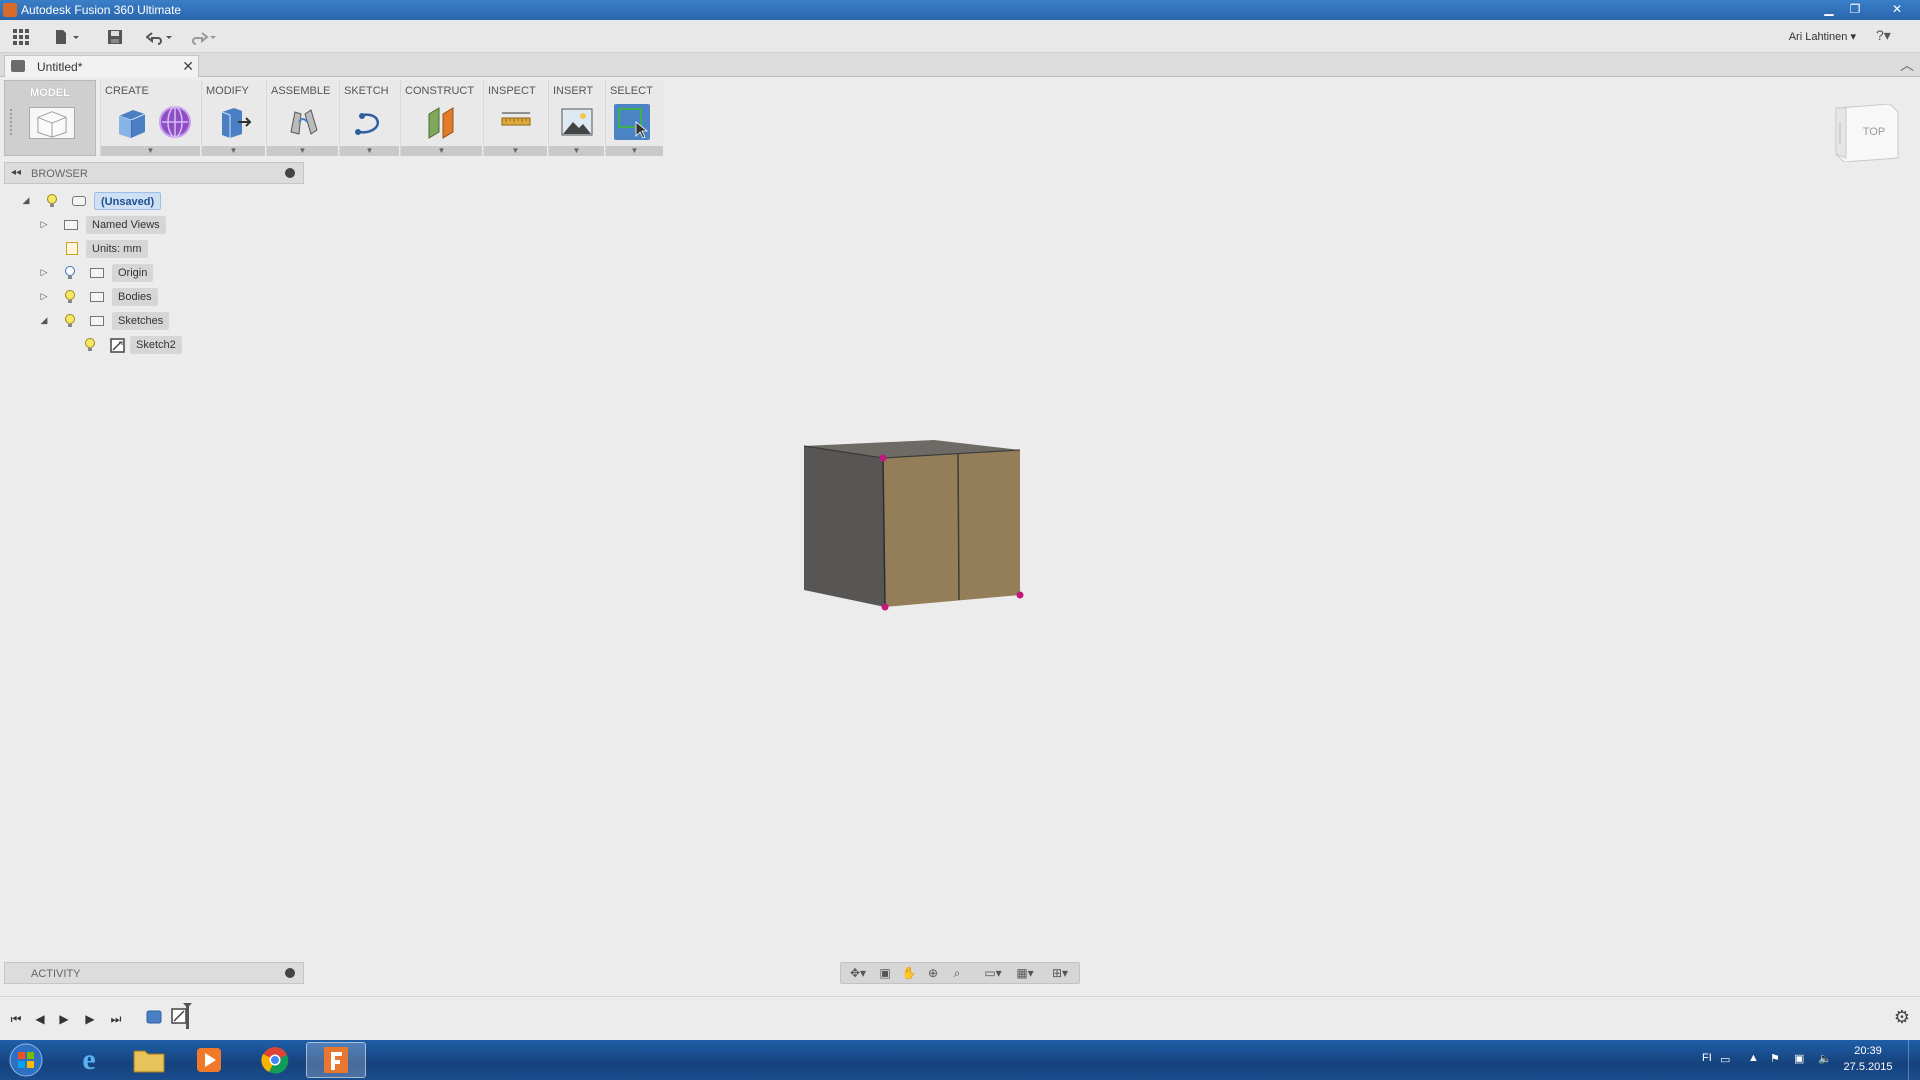 Image resolution: width=1920 pixels, height=1080 pixels. I want to click on restore-button: ❐, so click(1855, 9).